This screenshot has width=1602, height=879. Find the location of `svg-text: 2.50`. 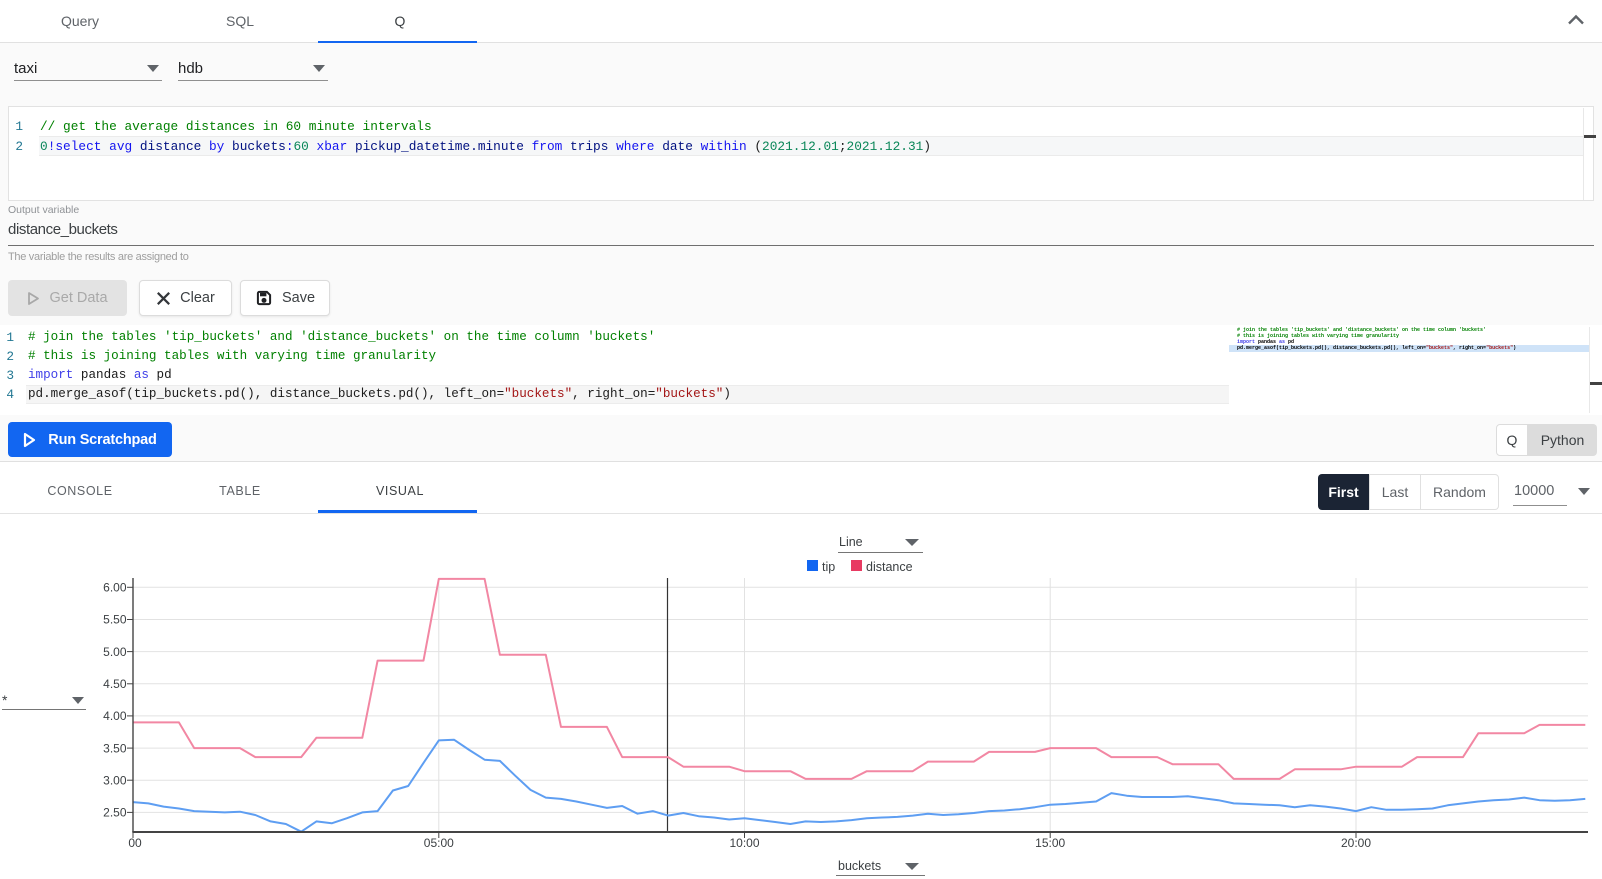

svg-text: 2.50 is located at coordinates (115, 813).